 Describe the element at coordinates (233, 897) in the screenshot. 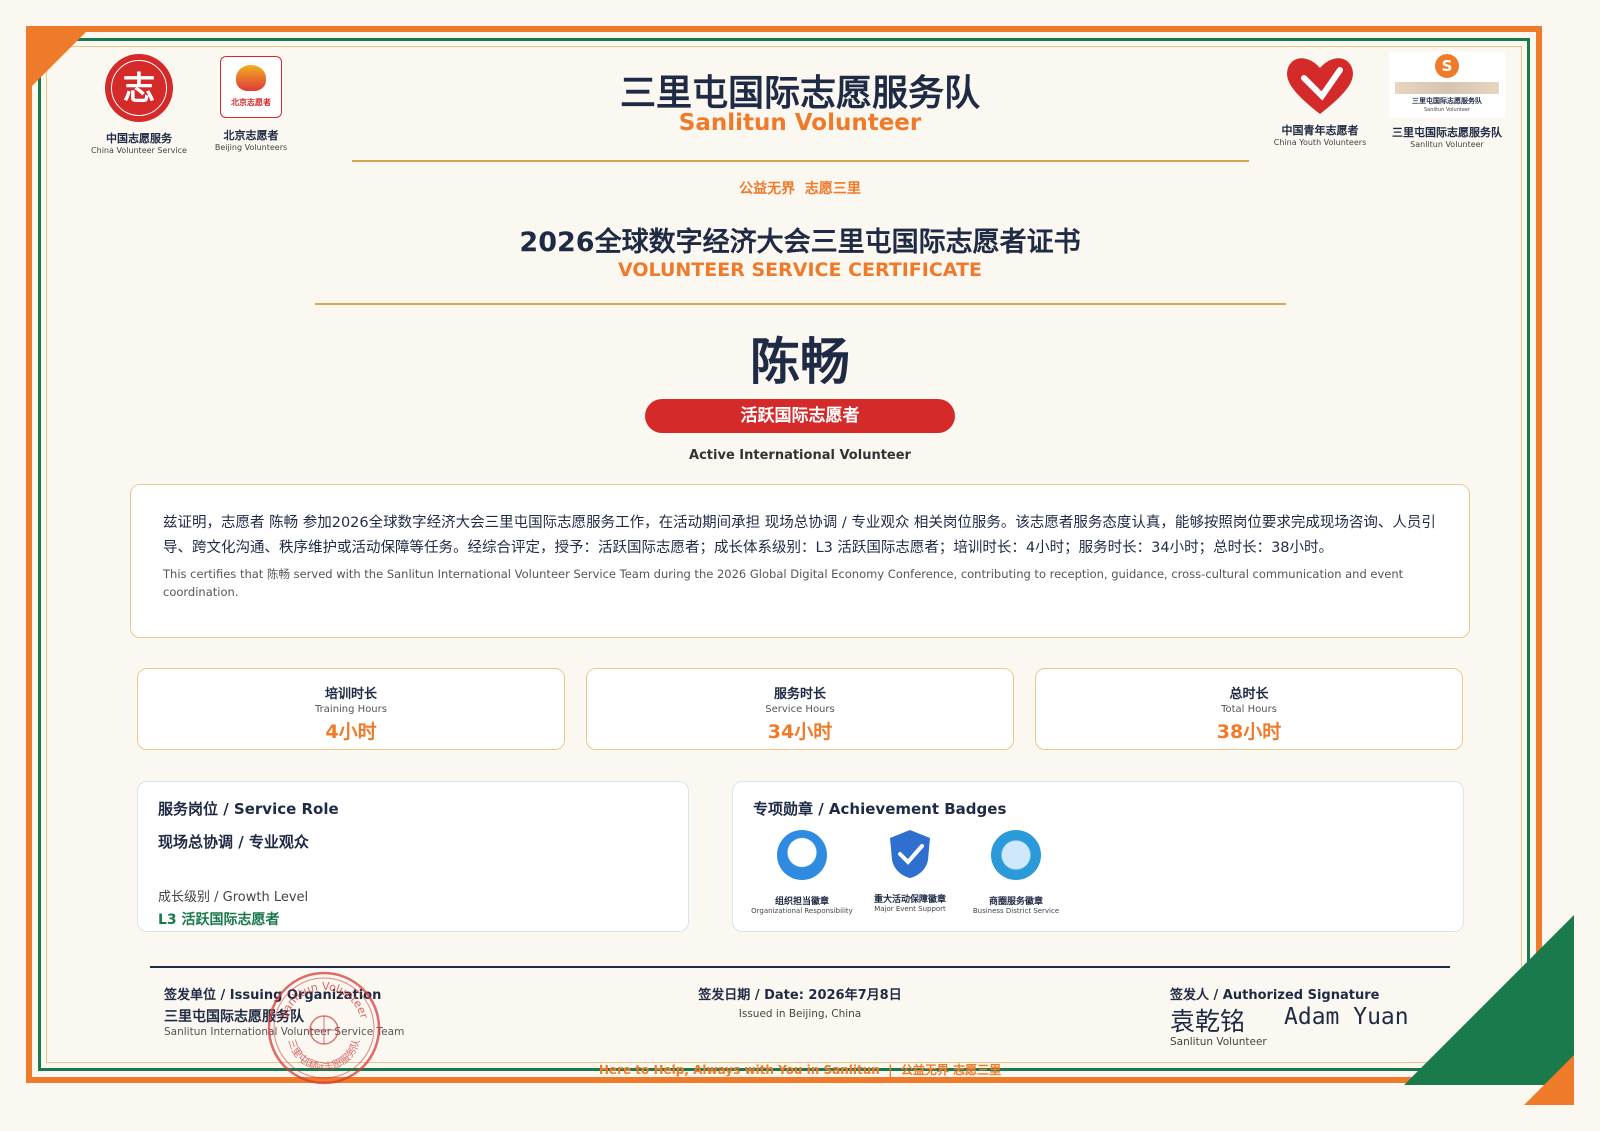

I see `growth-level-label: 成长级别 / Growth Level` at that location.